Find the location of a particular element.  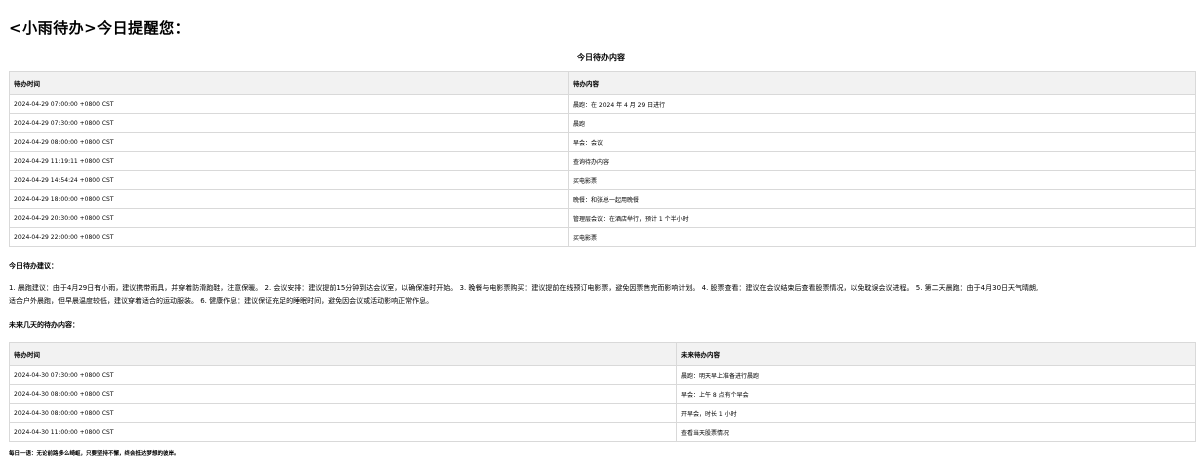

greeting-heading: <小雨待办>今日提醒您： is located at coordinates (100, 28).